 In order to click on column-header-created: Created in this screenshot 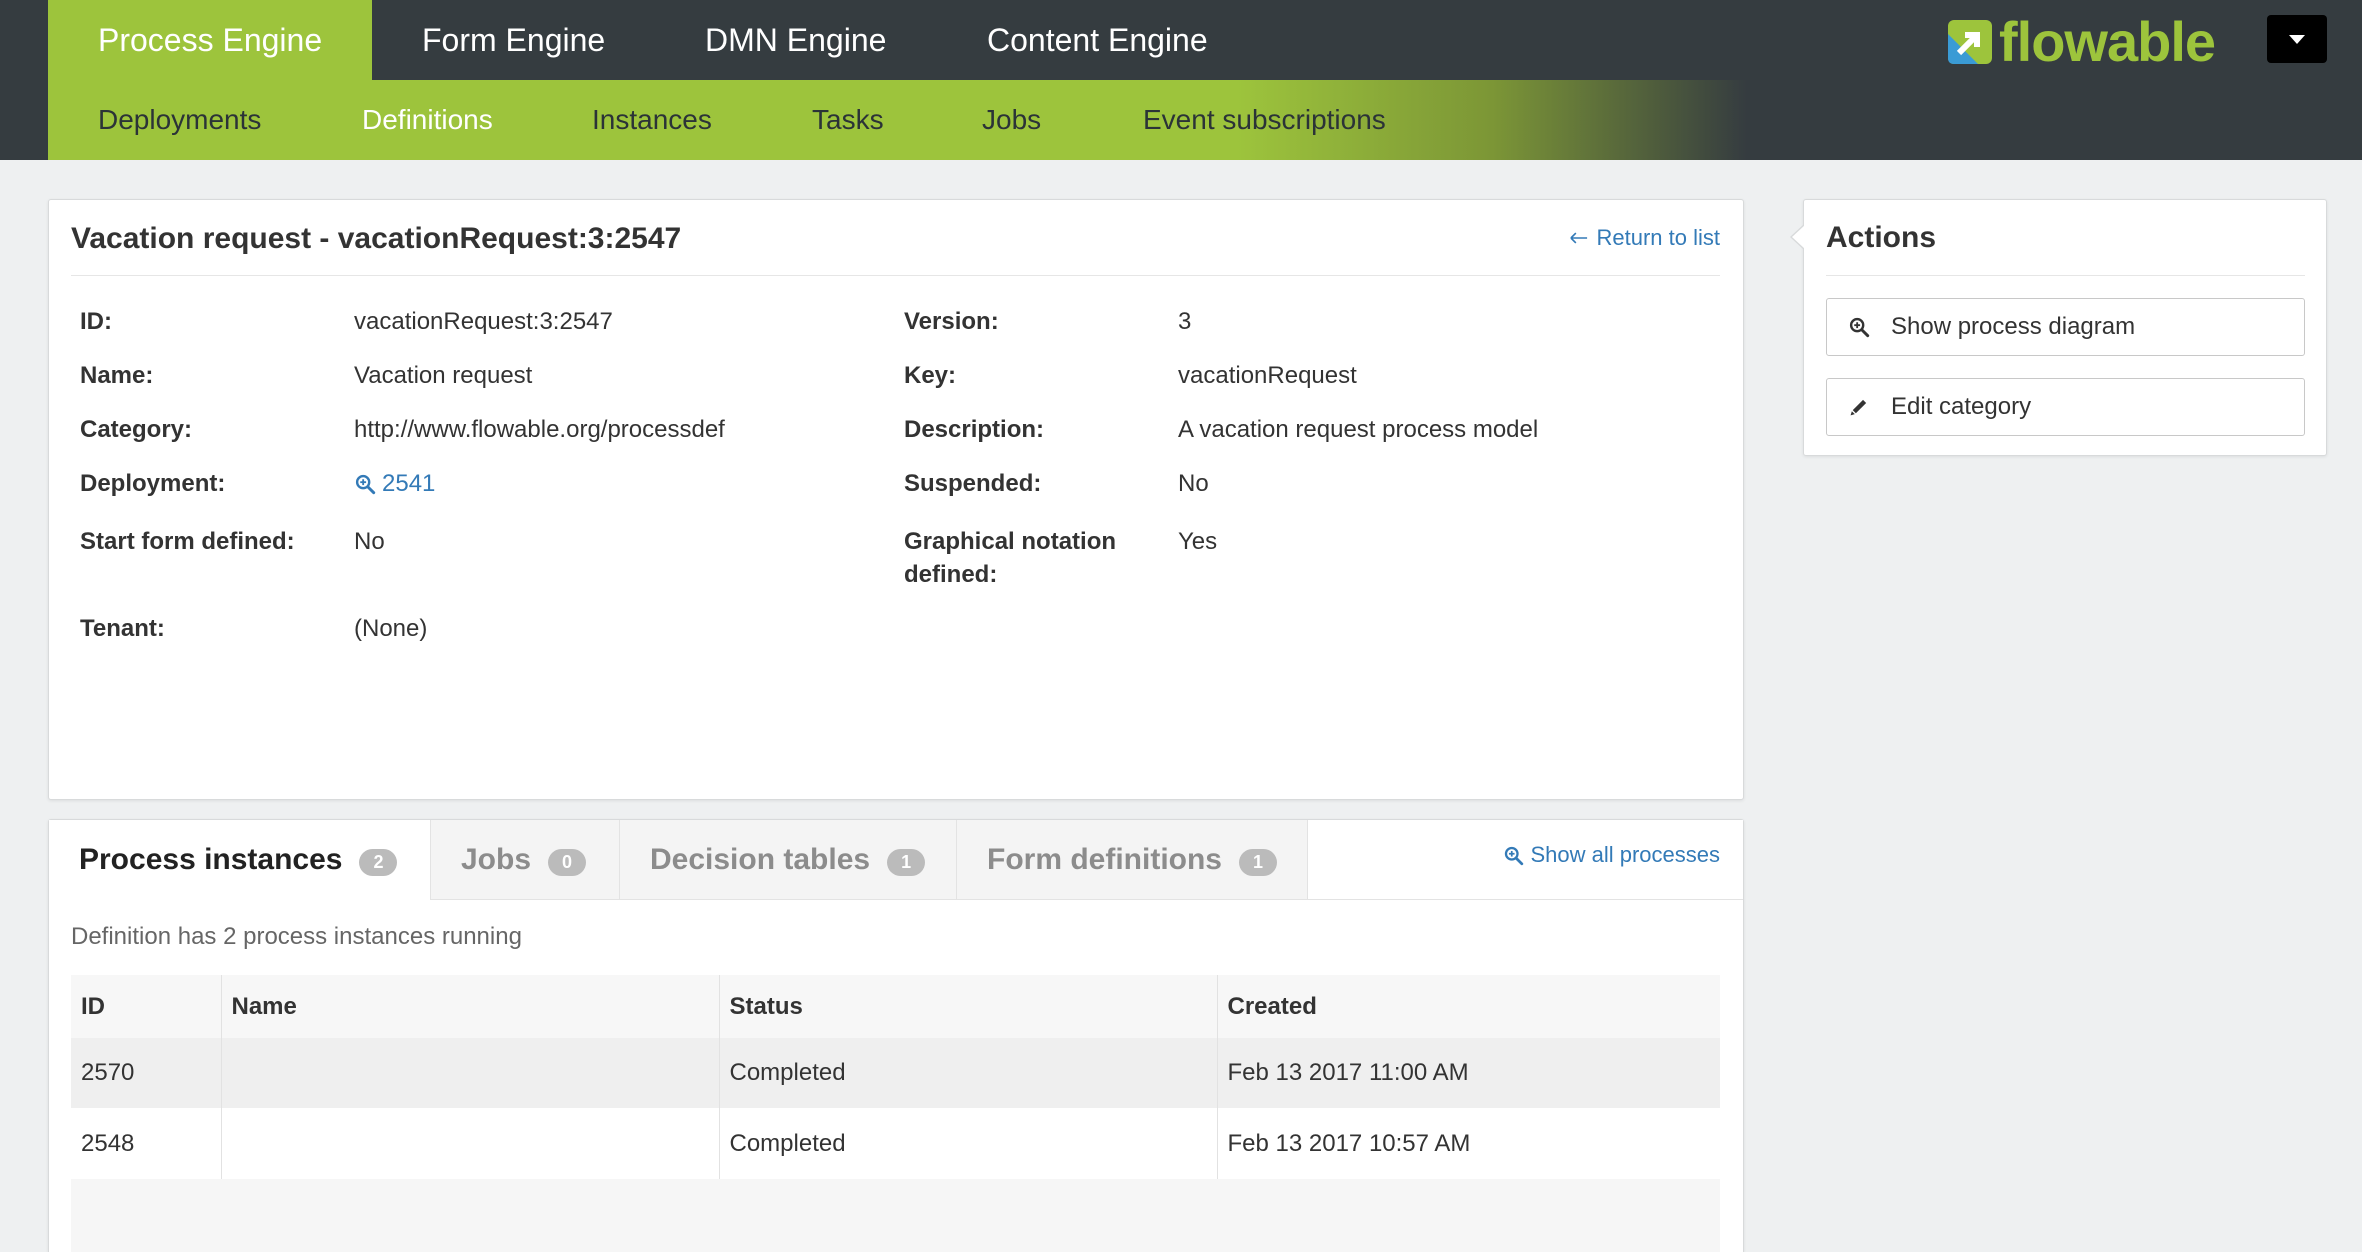, I will do `click(1468, 1006)`.